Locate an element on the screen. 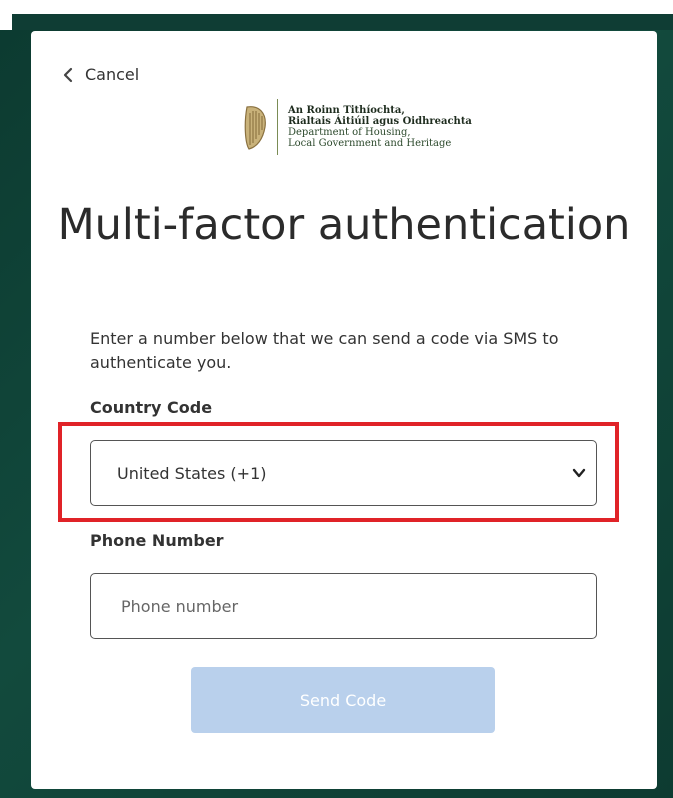 This screenshot has height=798, width=673. cancel-link: Cancel is located at coordinates (100, 74).